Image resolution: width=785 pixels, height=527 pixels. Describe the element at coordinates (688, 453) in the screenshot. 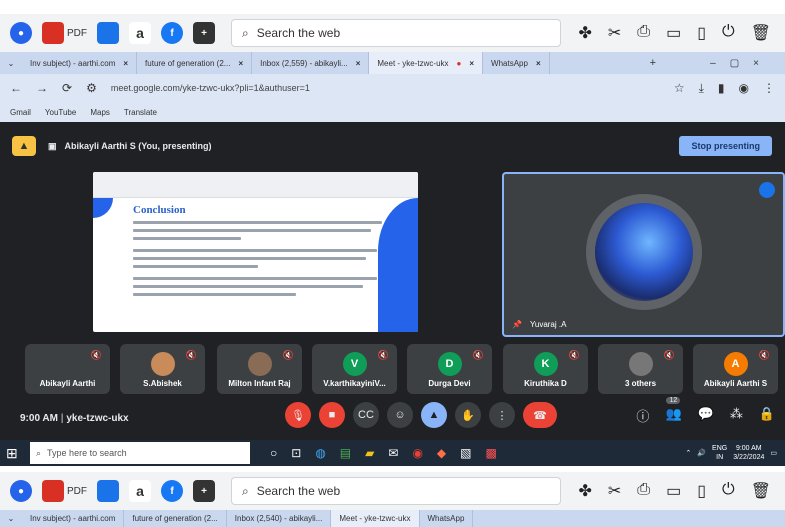

I see `tray-arrow-icon: ⌃` at that location.